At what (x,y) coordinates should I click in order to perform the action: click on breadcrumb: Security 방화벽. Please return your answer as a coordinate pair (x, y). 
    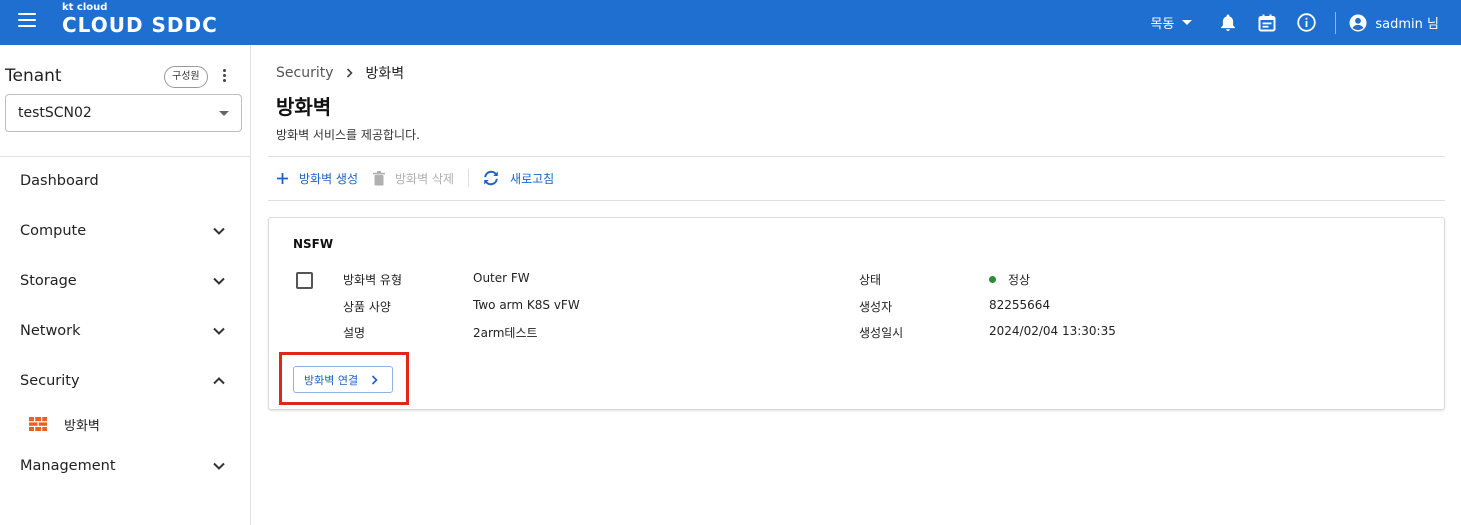
    Looking at the image, I should click on (340, 73).